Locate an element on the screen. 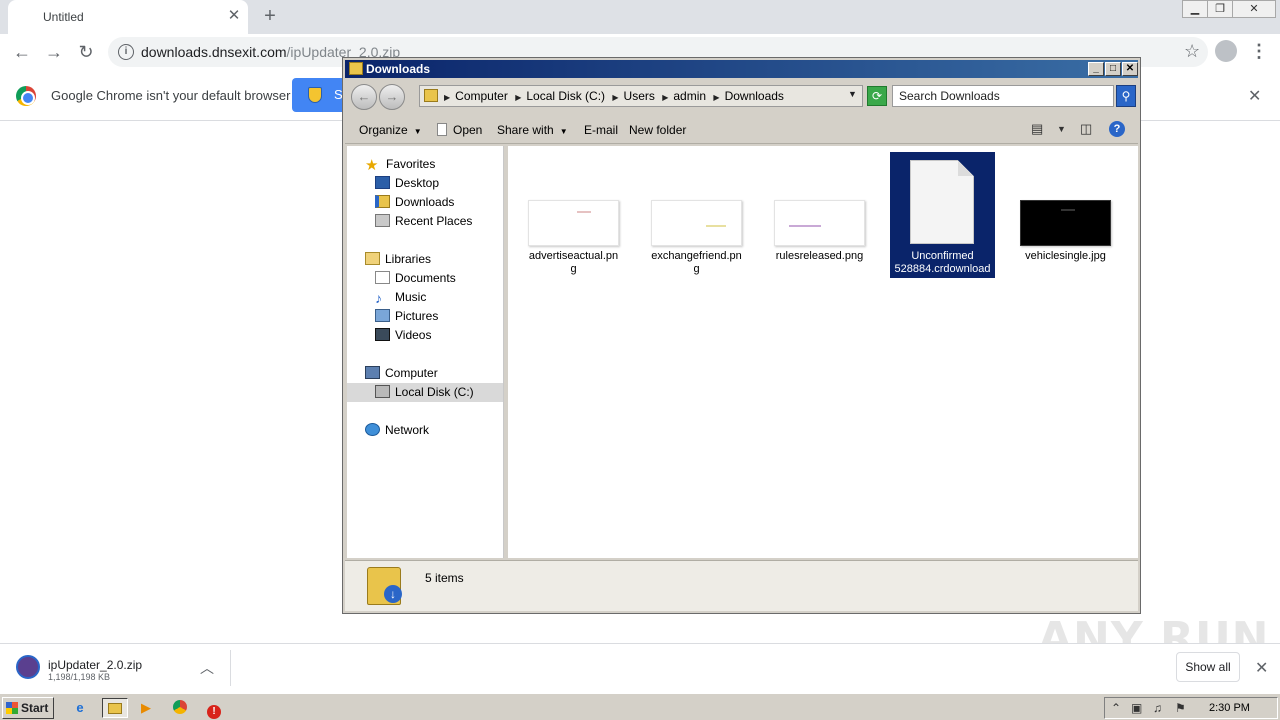 The image size is (1280, 720). refresh-icon: ⟳ is located at coordinates (877, 96).